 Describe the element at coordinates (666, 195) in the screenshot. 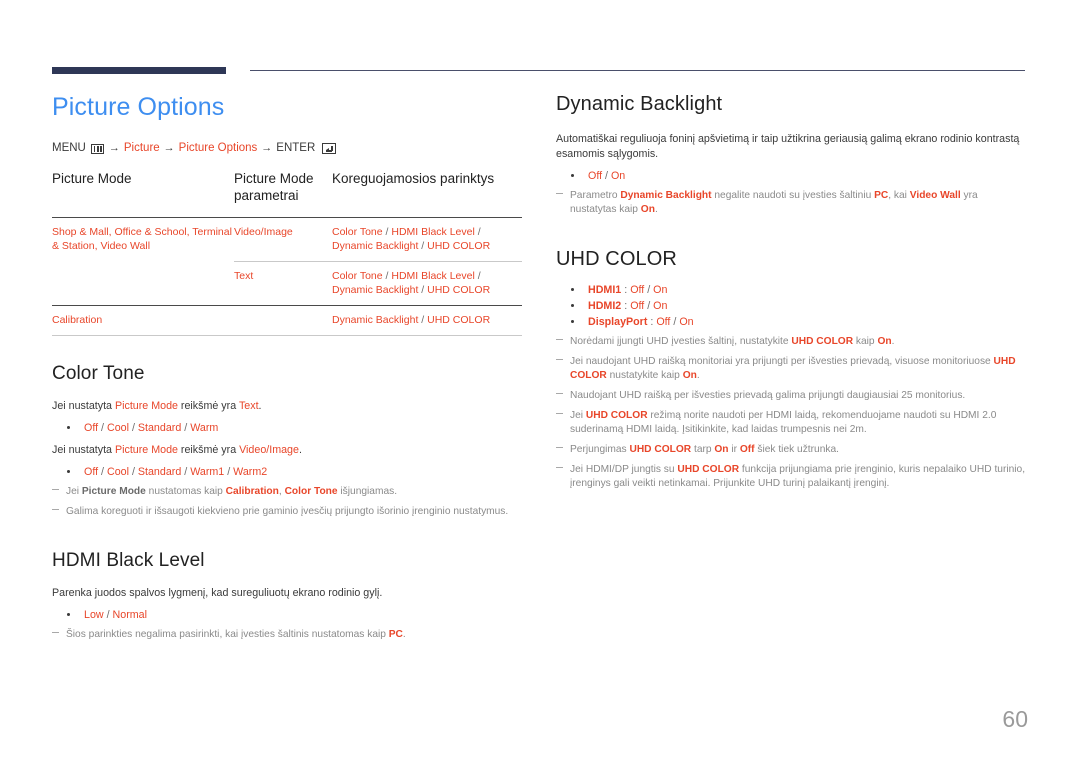

I see `em-dynamic-backlight: Dynamic Backlight` at that location.